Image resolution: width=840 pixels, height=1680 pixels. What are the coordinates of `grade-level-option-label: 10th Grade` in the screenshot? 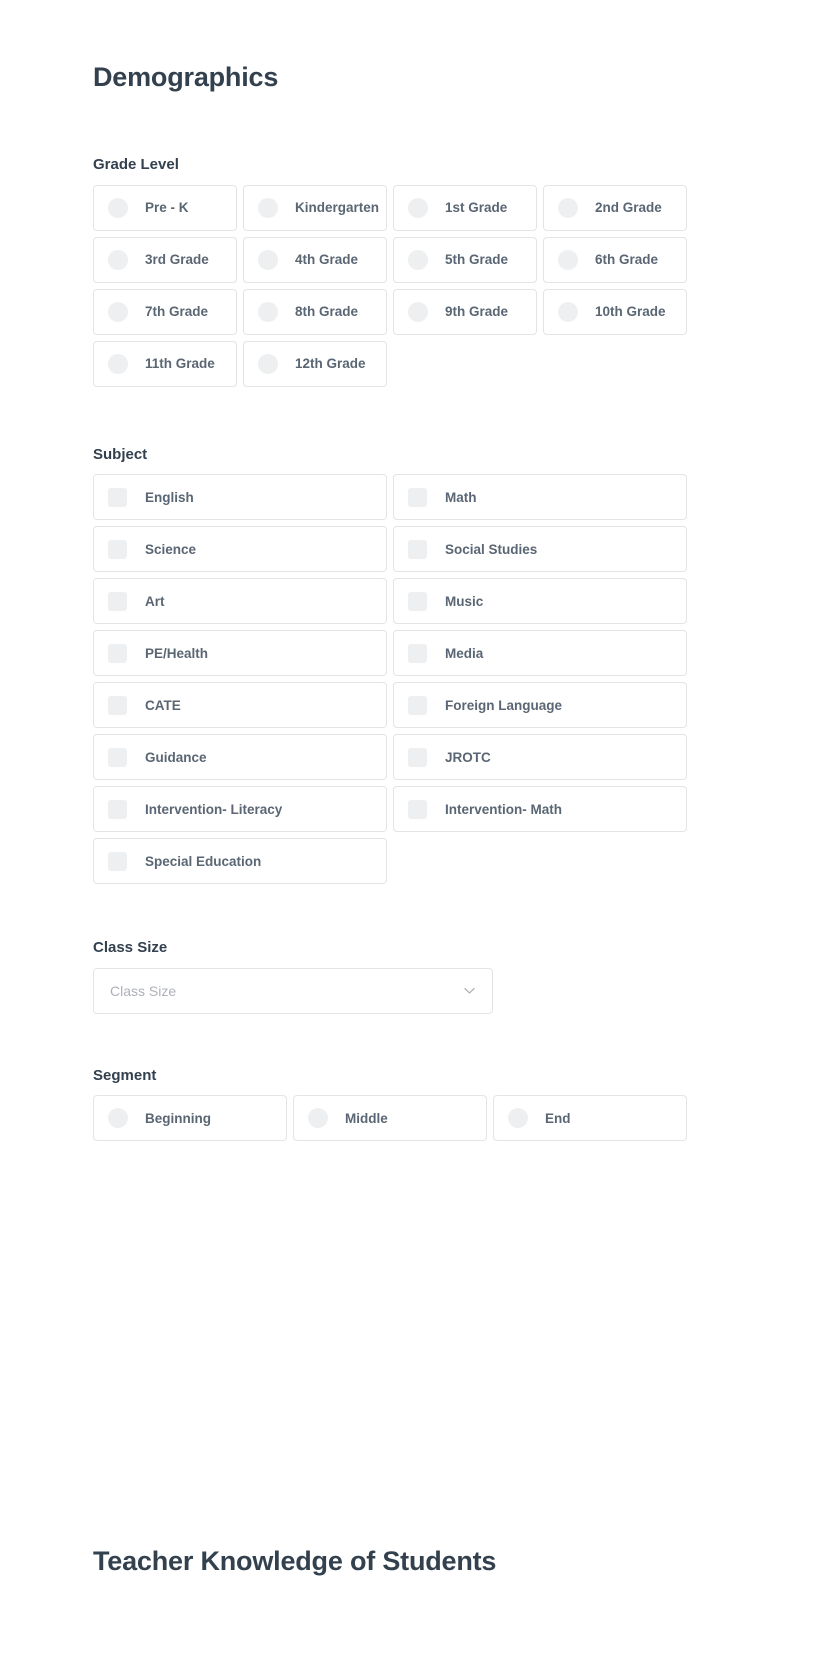 It's located at (630, 312).